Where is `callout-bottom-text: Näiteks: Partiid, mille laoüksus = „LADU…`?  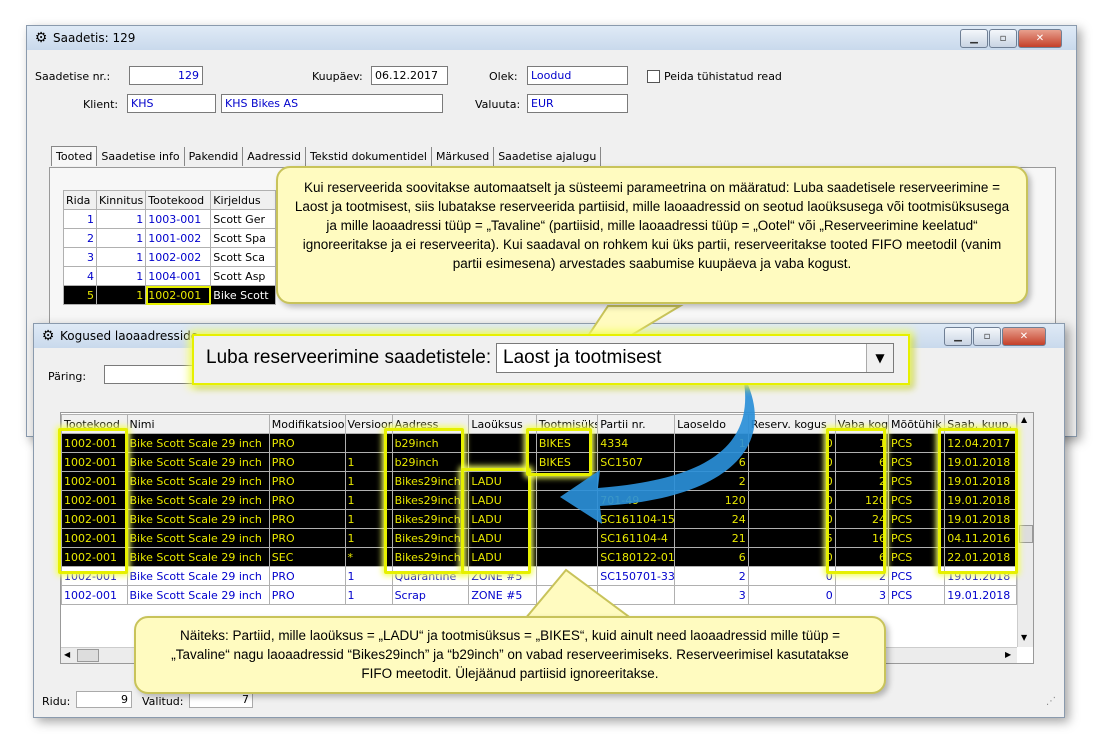
callout-bottom-text: Näiteks: Partiid, mille laoüksus = „LADU… is located at coordinates (510, 654).